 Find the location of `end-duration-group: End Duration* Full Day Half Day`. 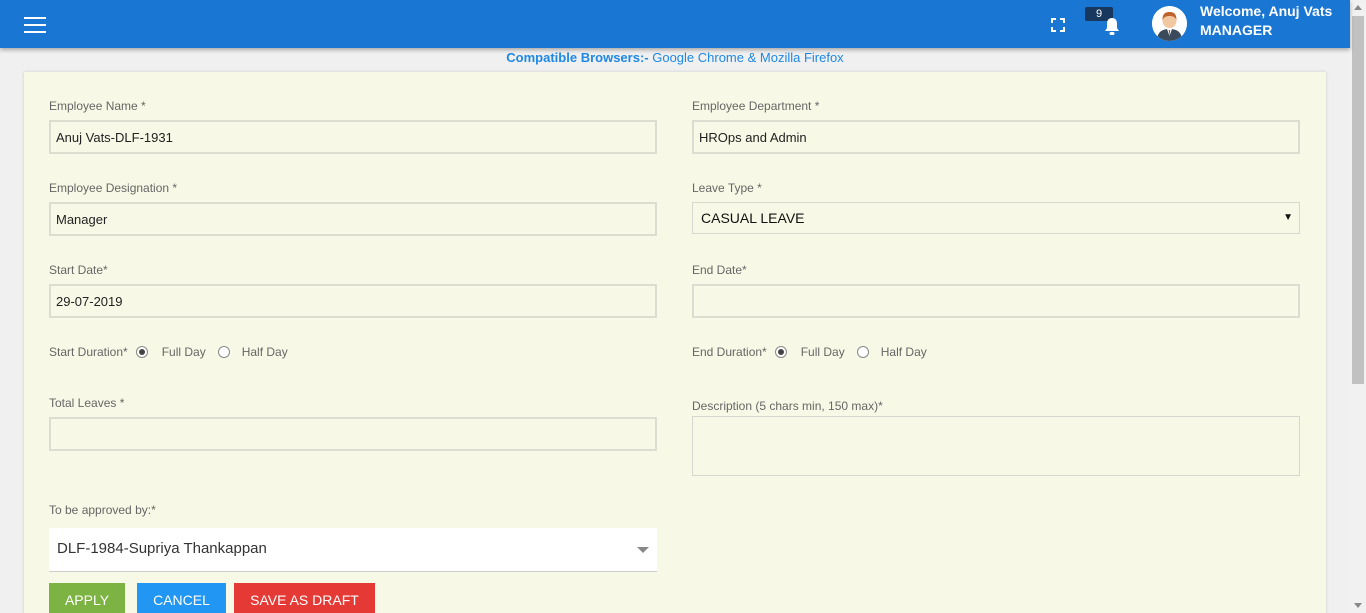

end-duration-group: End Duration* Full Day Half Day is located at coordinates (809, 352).